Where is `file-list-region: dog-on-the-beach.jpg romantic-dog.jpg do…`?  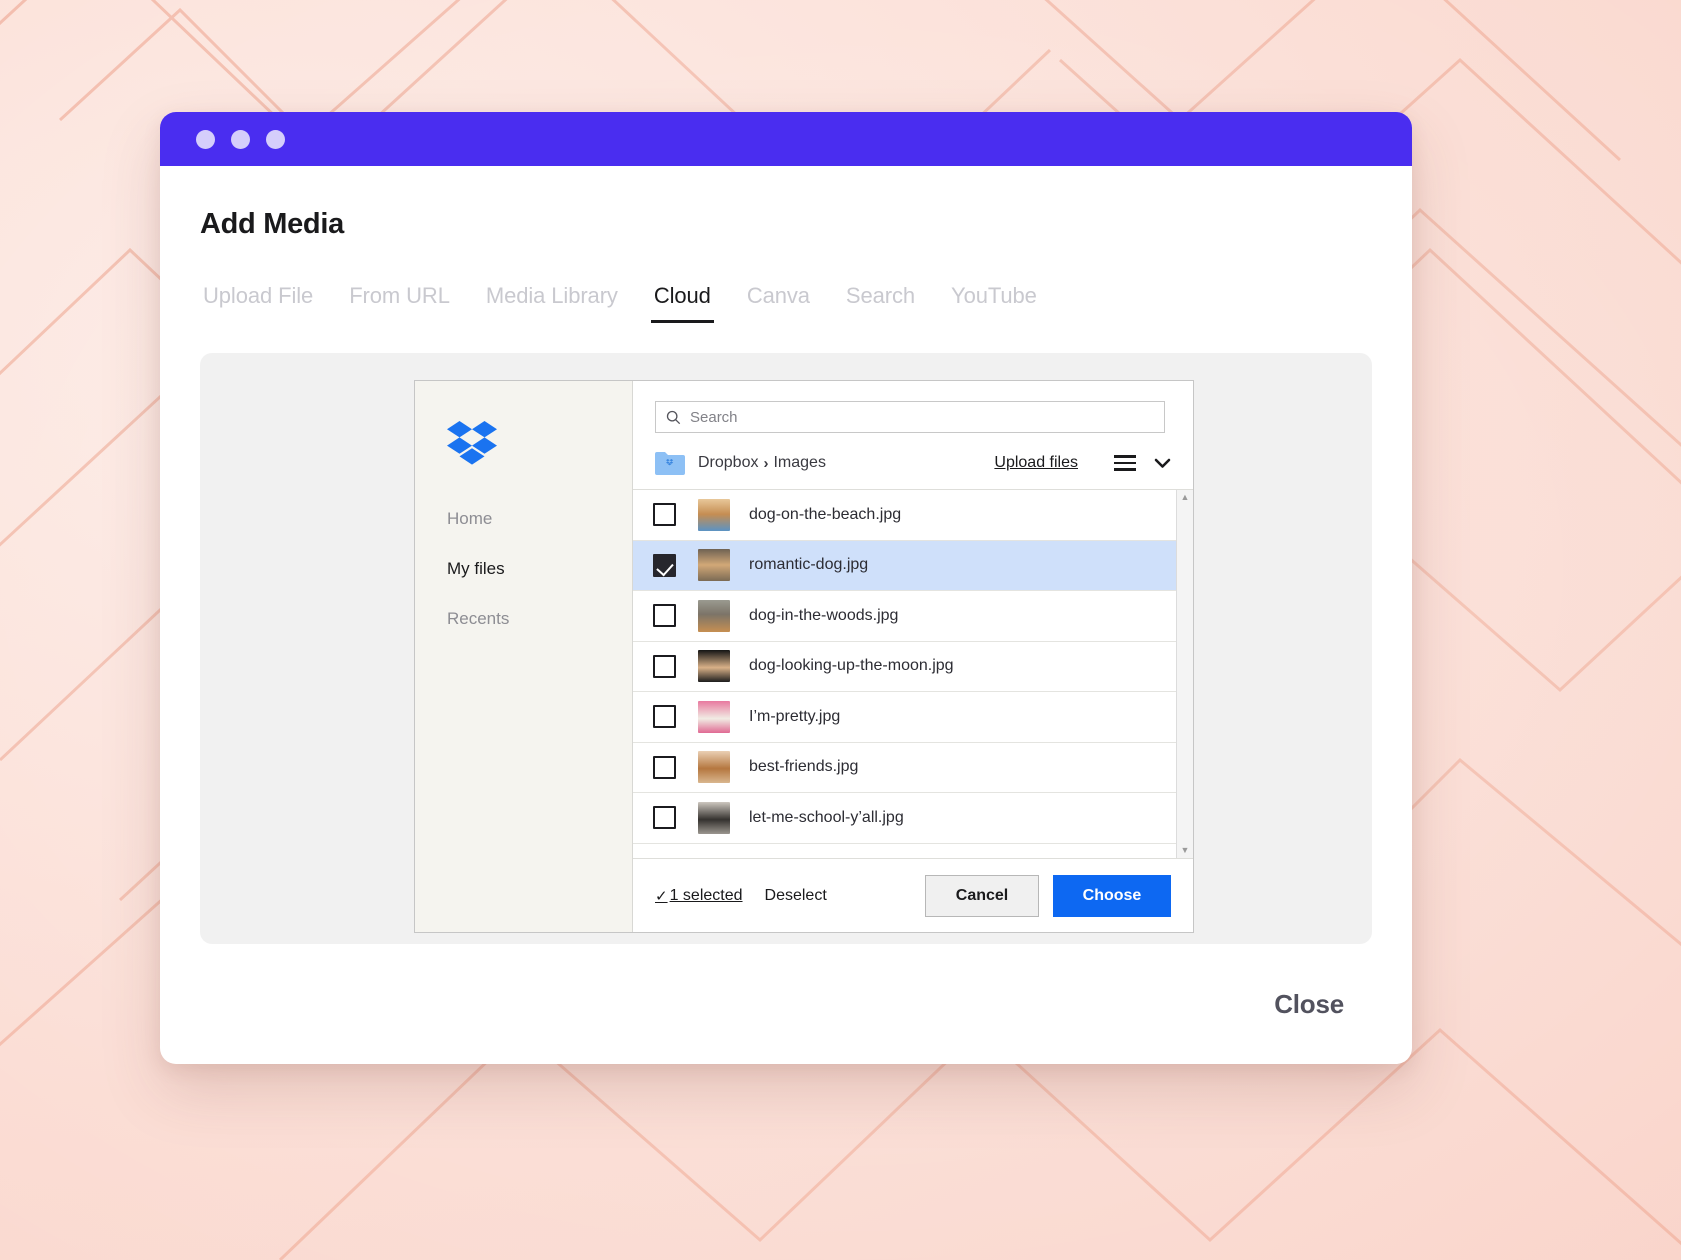
file-list-region: dog-on-the-beach.jpg romantic-dog.jpg do… is located at coordinates (913, 674).